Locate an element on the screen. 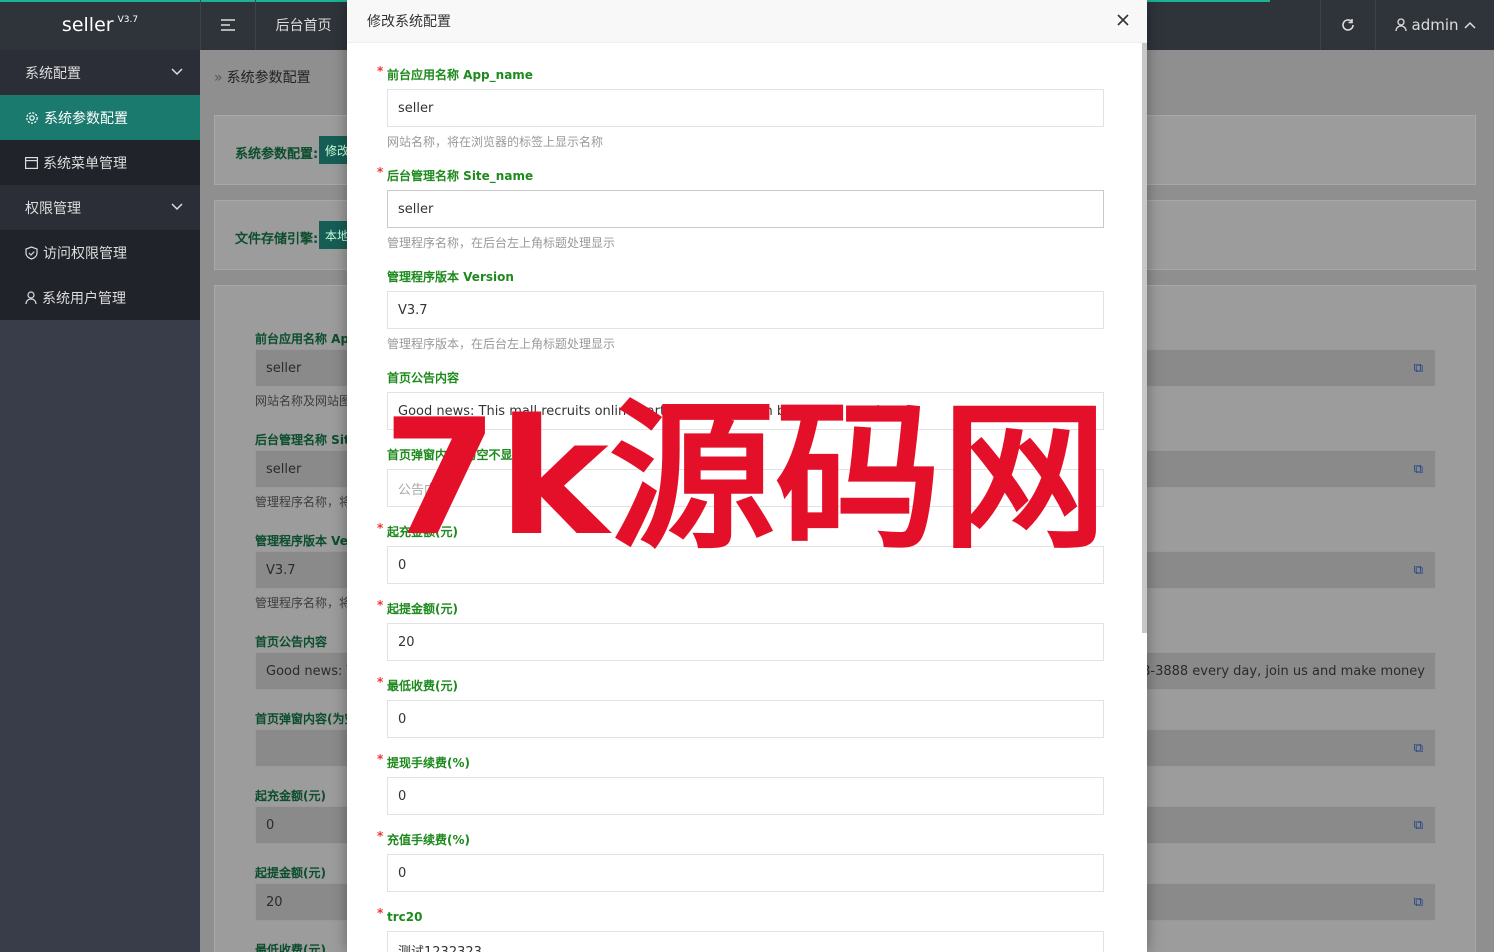 This screenshot has width=1494, height=952. brand-name: seller is located at coordinates (87, 25).